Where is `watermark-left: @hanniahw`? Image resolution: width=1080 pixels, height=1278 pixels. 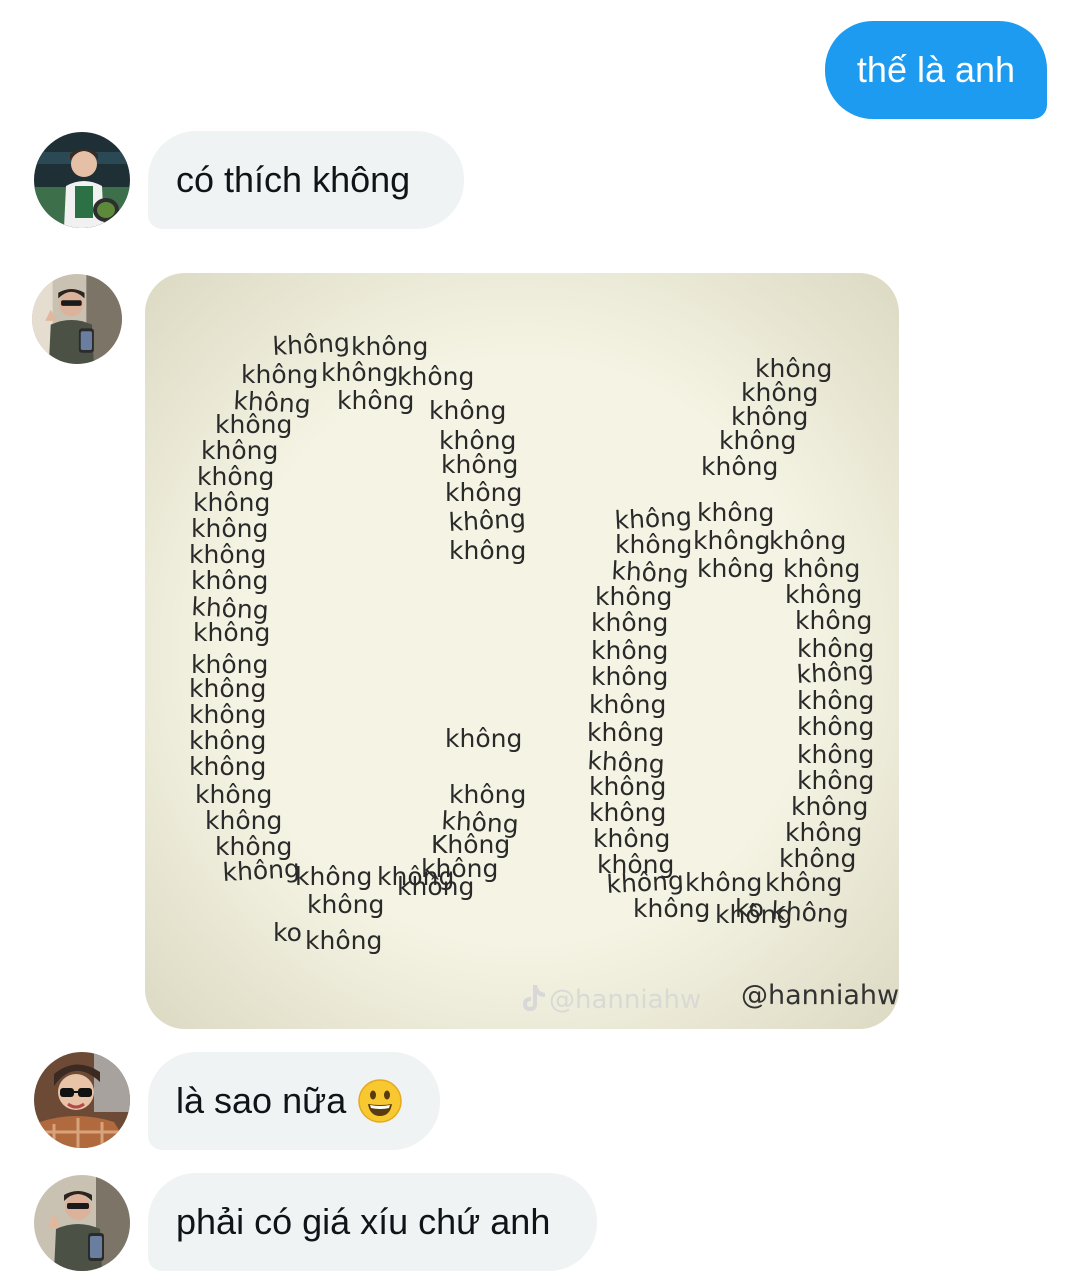 watermark-left: @hanniahw is located at coordinates (625, 1000).